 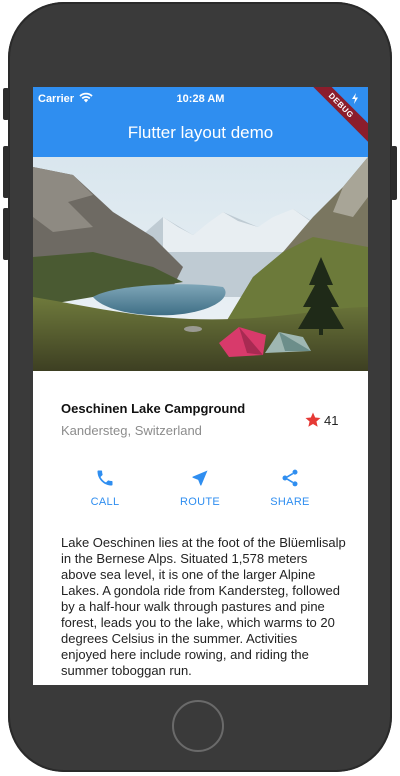 I want to click on call-label: CALL, so click(x=105, y=502).